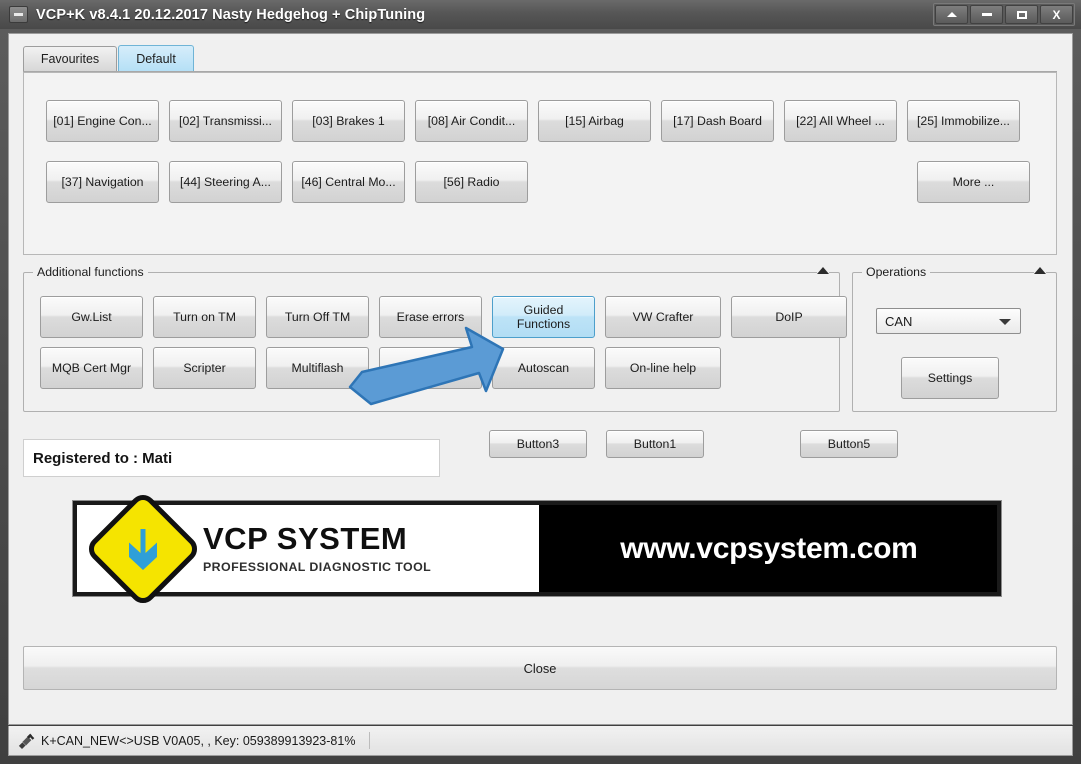 This screenshot has width=1081, height=764. What do you see at coordinates (543, 317) in the screenshot?
I see `guided-functions-button: Guided Functions` at bounding box center [543, 317].